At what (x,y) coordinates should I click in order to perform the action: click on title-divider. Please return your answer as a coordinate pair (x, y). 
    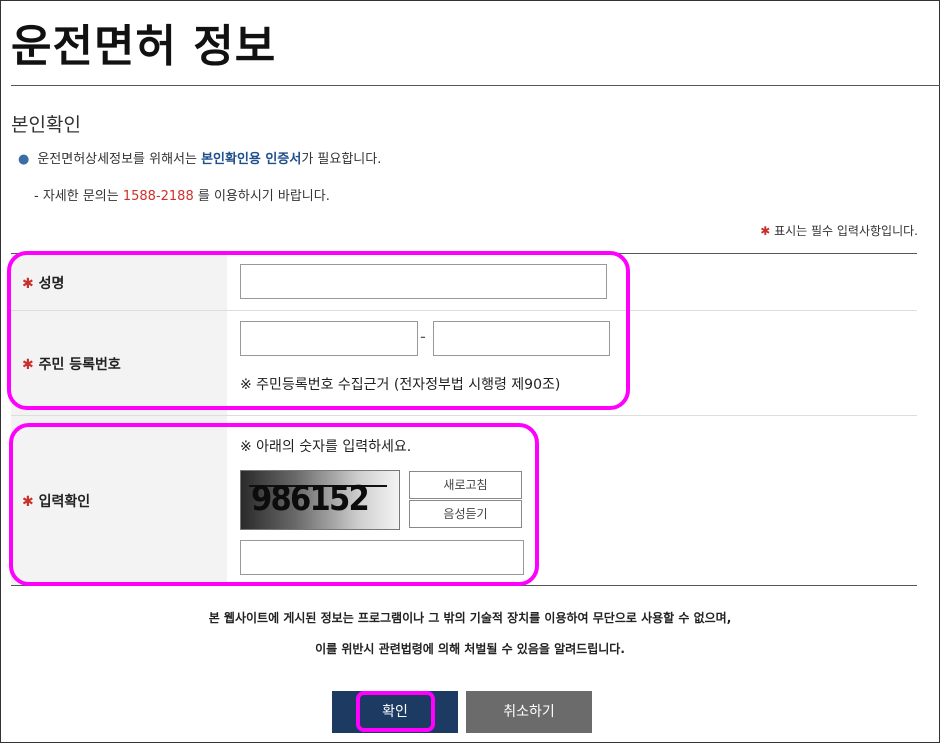
    Looking at the image, I should click on (475, 85).